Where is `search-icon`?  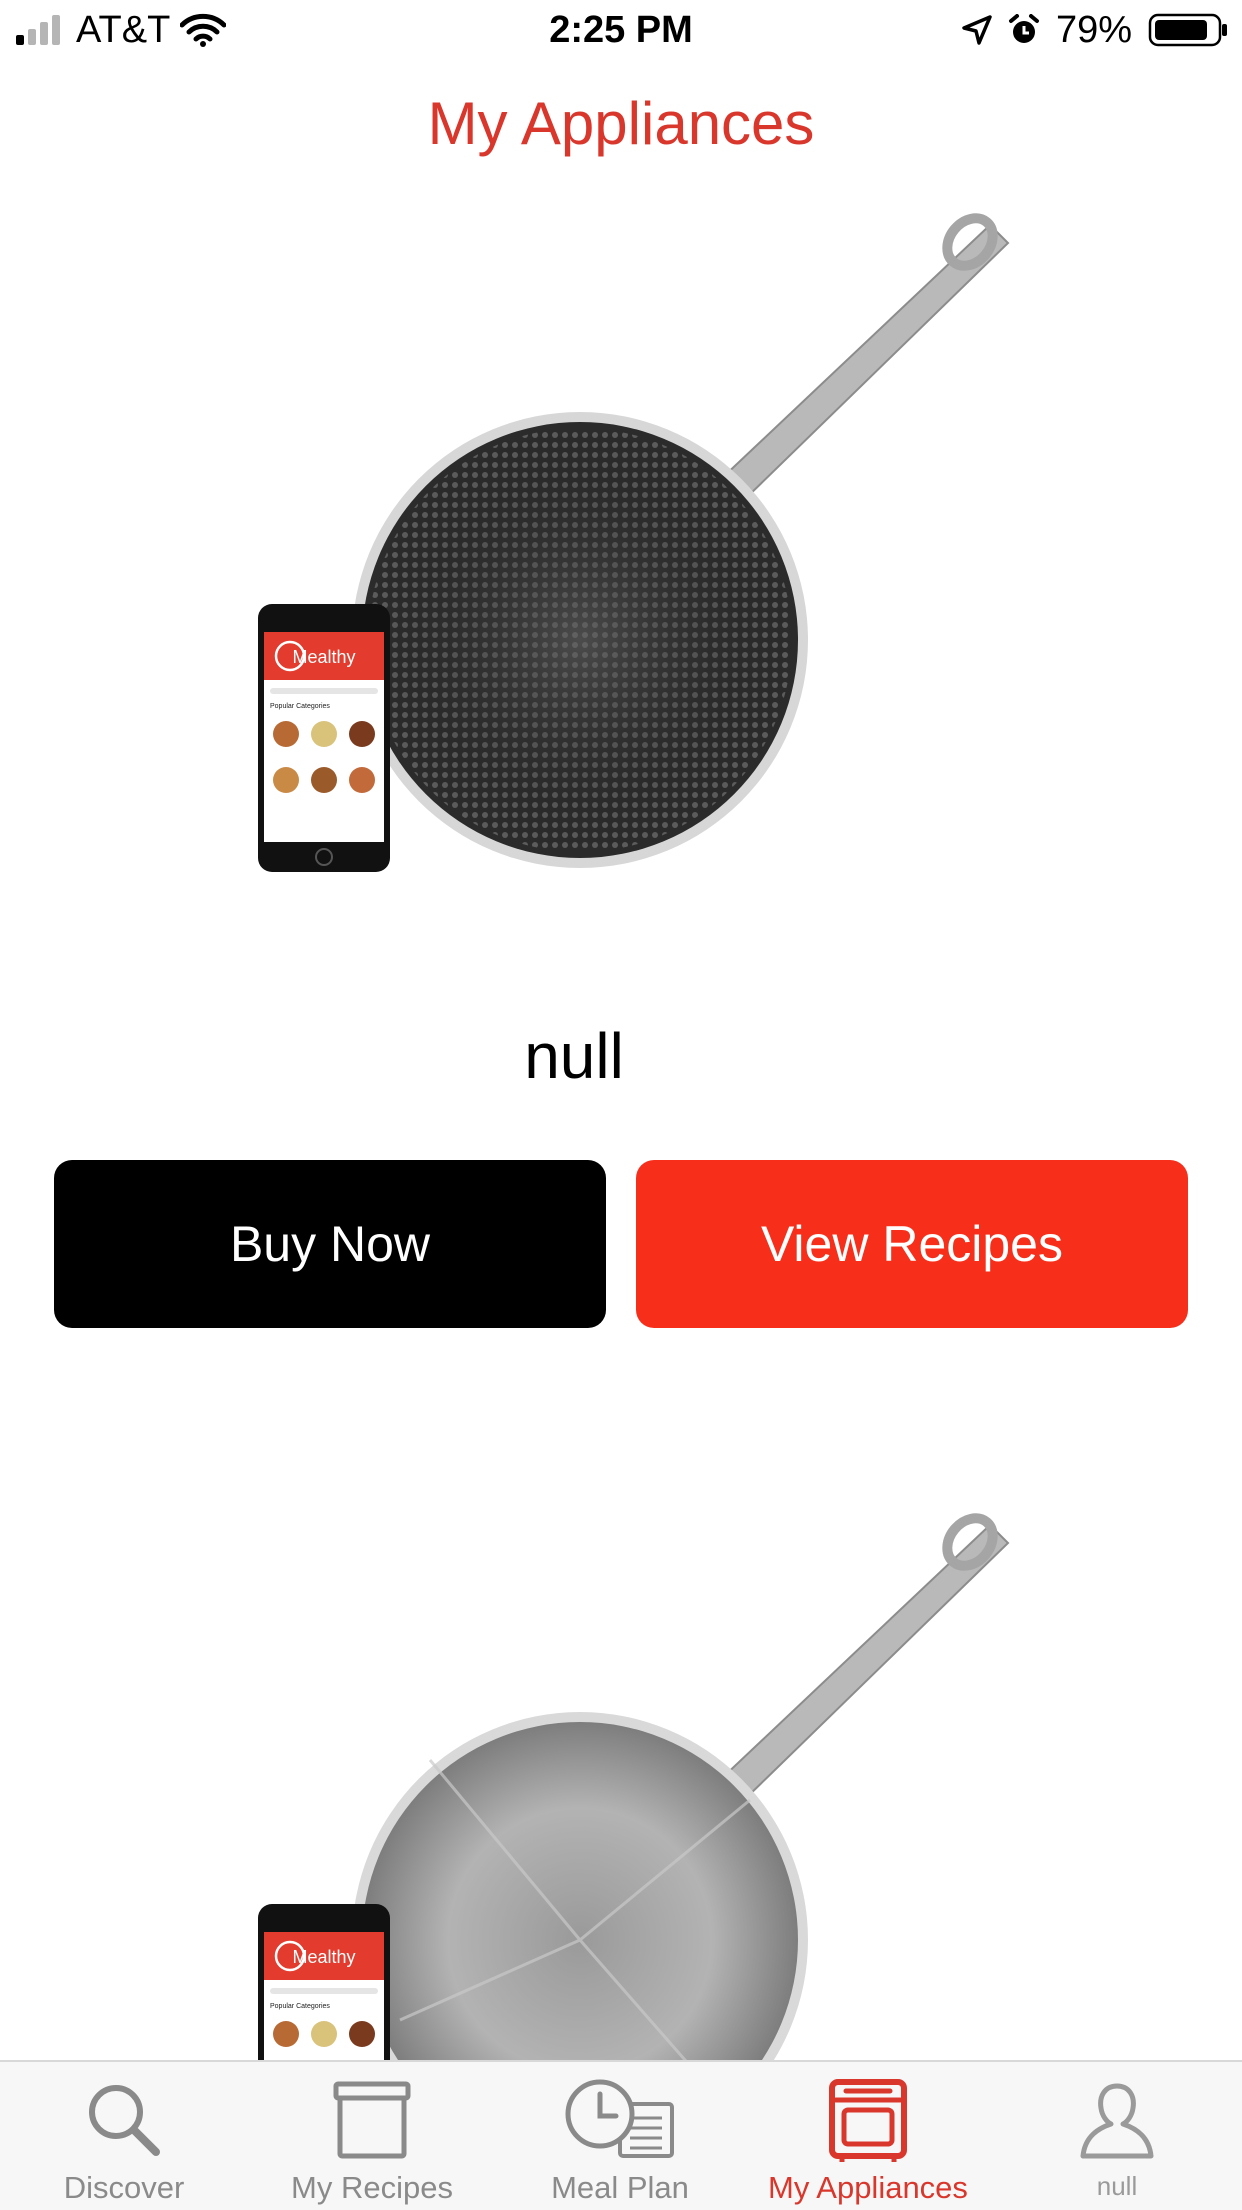 search-icon is located at coordinates (124, 2120).